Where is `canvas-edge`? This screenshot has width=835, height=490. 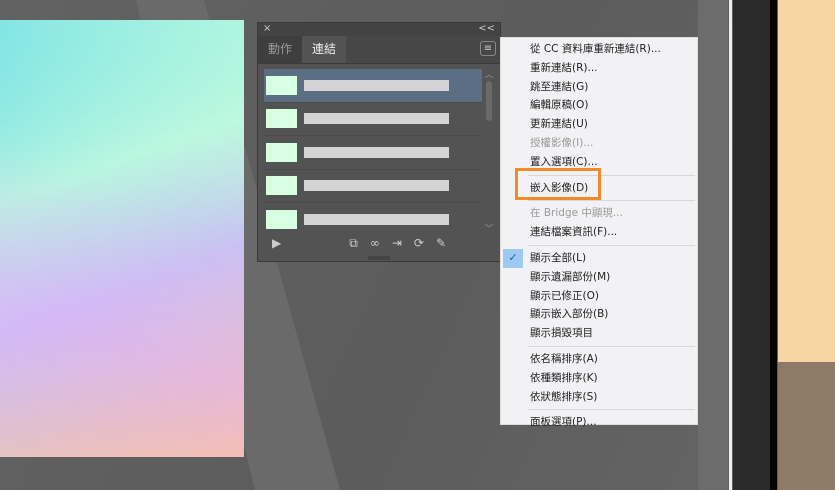 canvas-edge is located at coordinates (713, 245).